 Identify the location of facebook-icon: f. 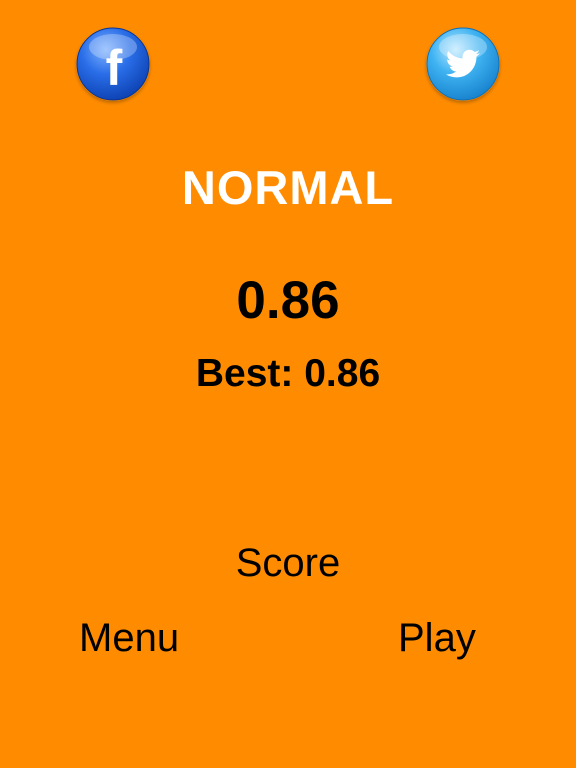
(113, 64).